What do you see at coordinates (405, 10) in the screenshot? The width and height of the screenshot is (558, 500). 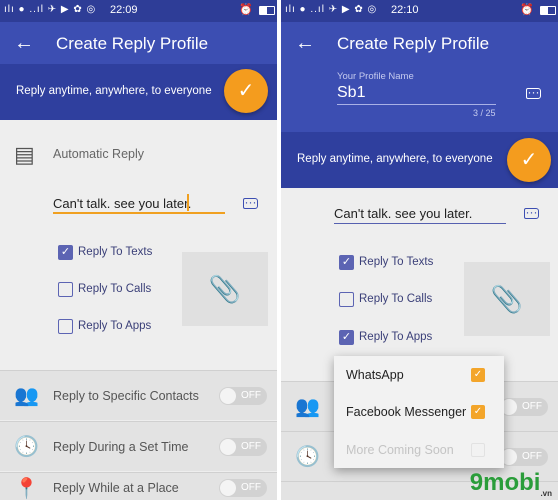 I see `status-time: 22:10` at bounding box center [405, 10].